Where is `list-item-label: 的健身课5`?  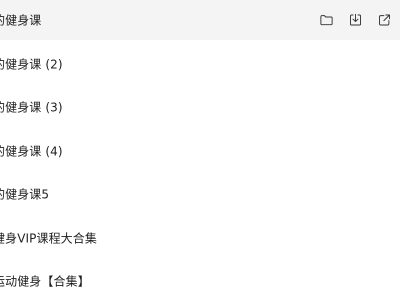 list-item-label: 的健身课5 is located at coordinates (25, 194).